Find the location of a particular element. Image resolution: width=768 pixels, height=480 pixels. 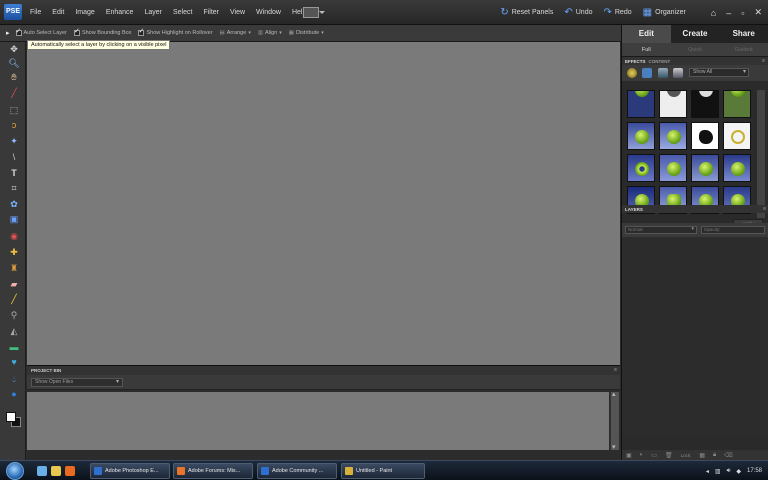

show-highlight-checkbox: Show Highlight on Rollover is located at coordinates (175, 31).